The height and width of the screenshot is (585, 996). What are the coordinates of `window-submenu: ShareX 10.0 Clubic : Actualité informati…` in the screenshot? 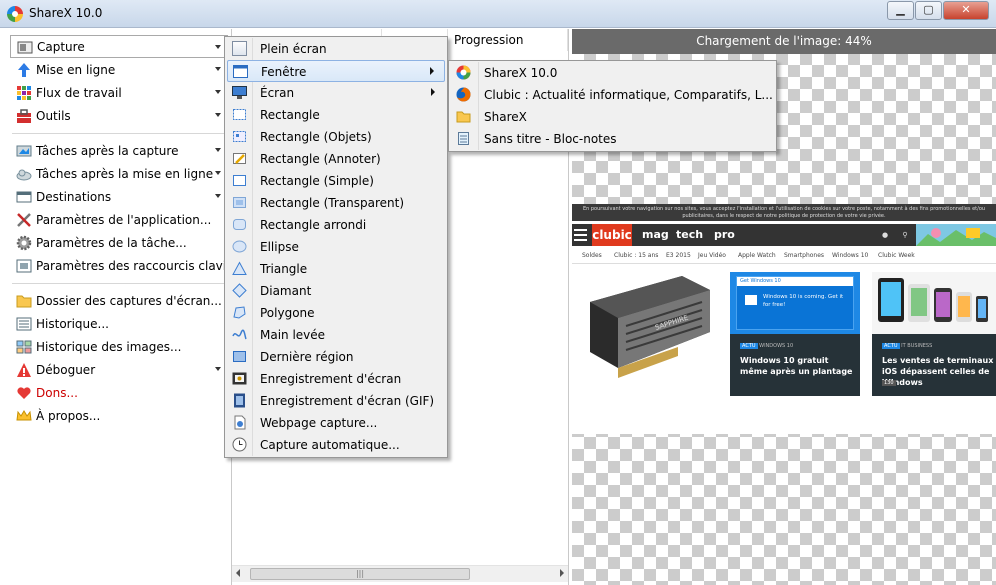 It's located at (612, 106).